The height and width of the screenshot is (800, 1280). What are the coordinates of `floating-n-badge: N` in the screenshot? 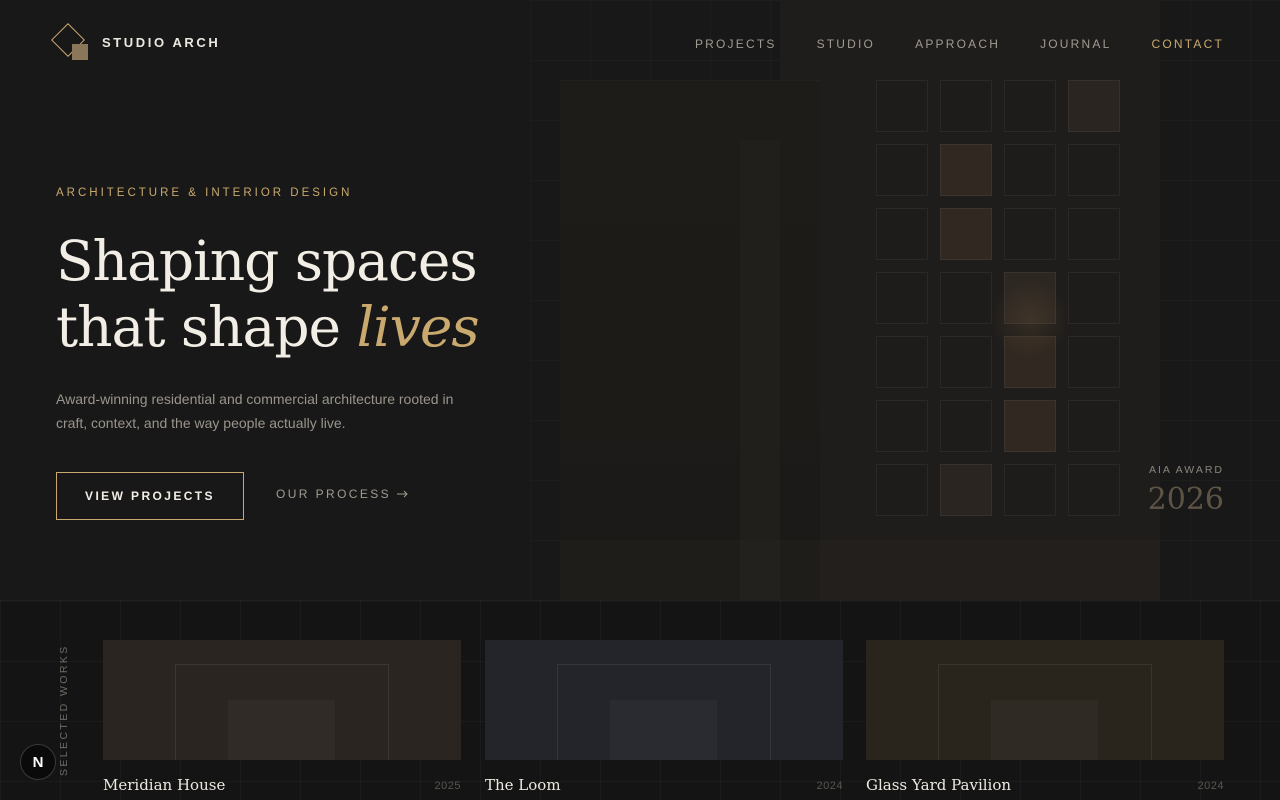 It's located at (38, 762).